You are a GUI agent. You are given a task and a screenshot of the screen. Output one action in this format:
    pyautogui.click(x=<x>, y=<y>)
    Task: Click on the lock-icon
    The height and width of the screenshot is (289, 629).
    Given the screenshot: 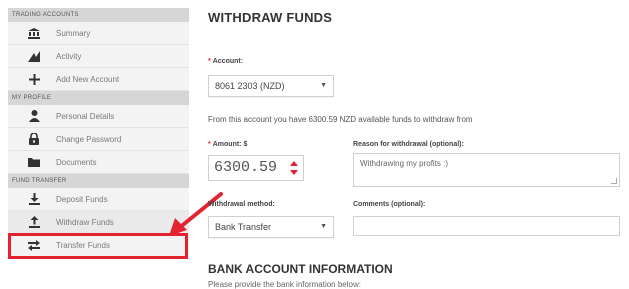 What is the action you would take?
    pyautogui.click(x=34, y=139)
    